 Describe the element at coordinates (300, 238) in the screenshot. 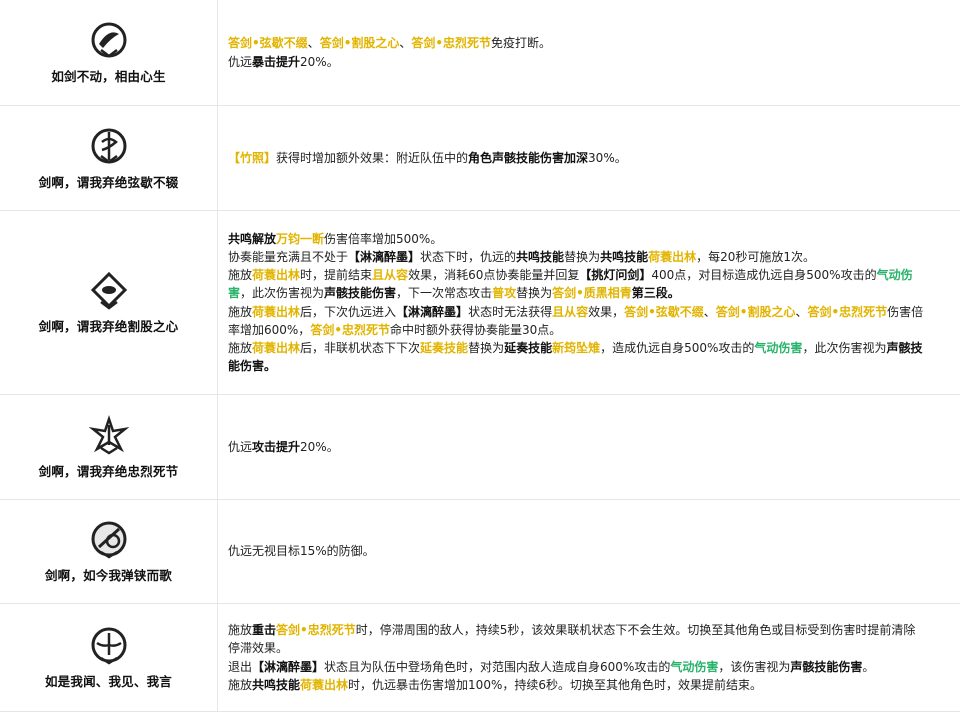

I see `skill-name: 万钧一断` at that location.